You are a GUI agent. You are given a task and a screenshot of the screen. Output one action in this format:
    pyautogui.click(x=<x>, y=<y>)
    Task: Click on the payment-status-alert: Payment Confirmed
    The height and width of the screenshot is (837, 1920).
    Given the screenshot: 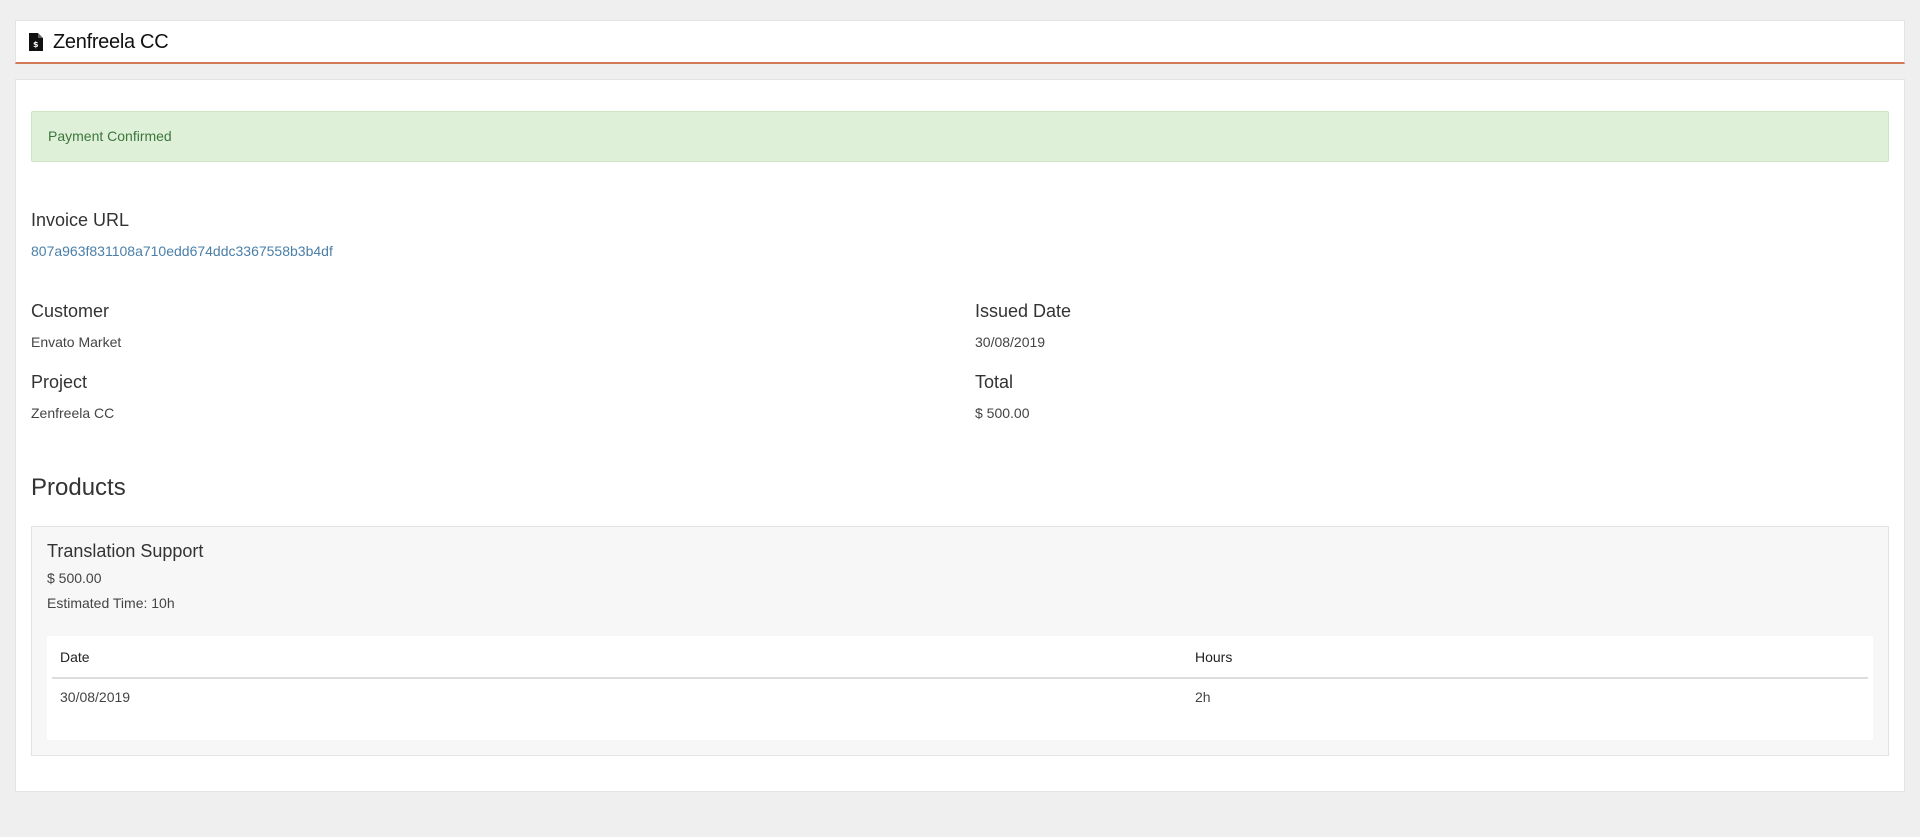 What is the action you would take?
    pyautogui.click(x=960, y=136)
    